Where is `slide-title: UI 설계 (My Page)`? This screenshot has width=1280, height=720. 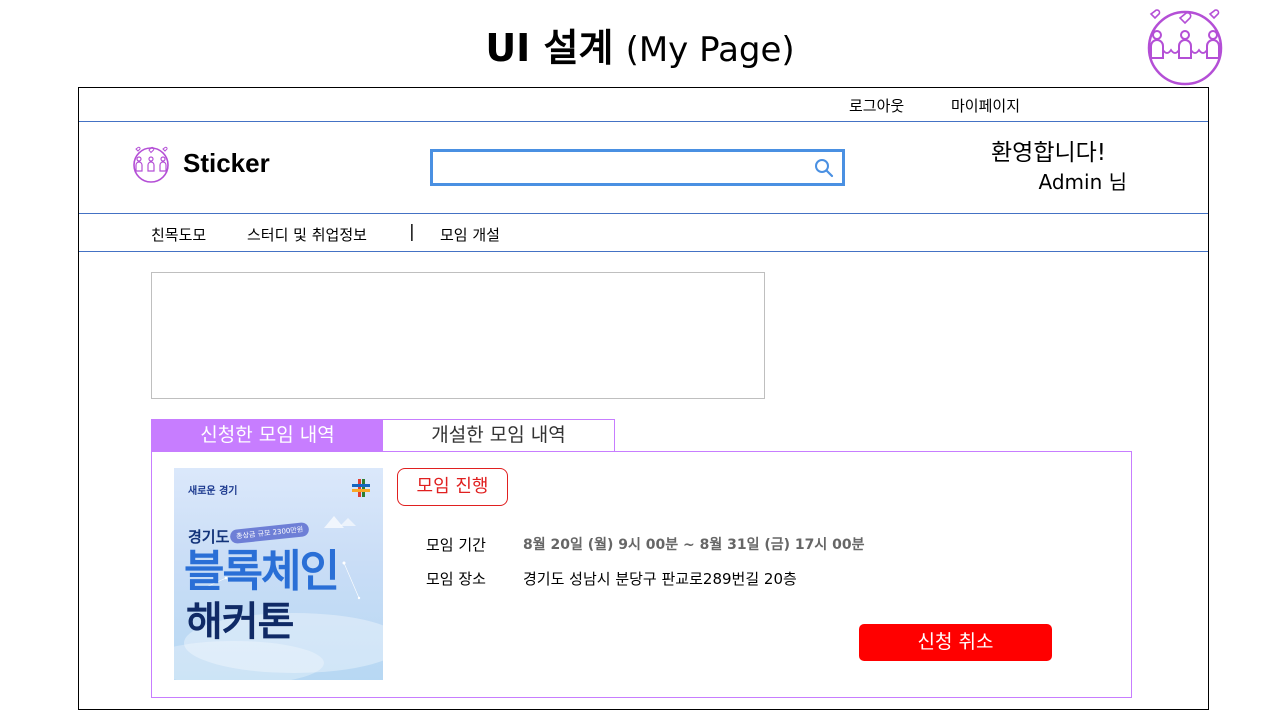
slide-title: UI 설계 (My Page) is located at coordinates (640, 49).